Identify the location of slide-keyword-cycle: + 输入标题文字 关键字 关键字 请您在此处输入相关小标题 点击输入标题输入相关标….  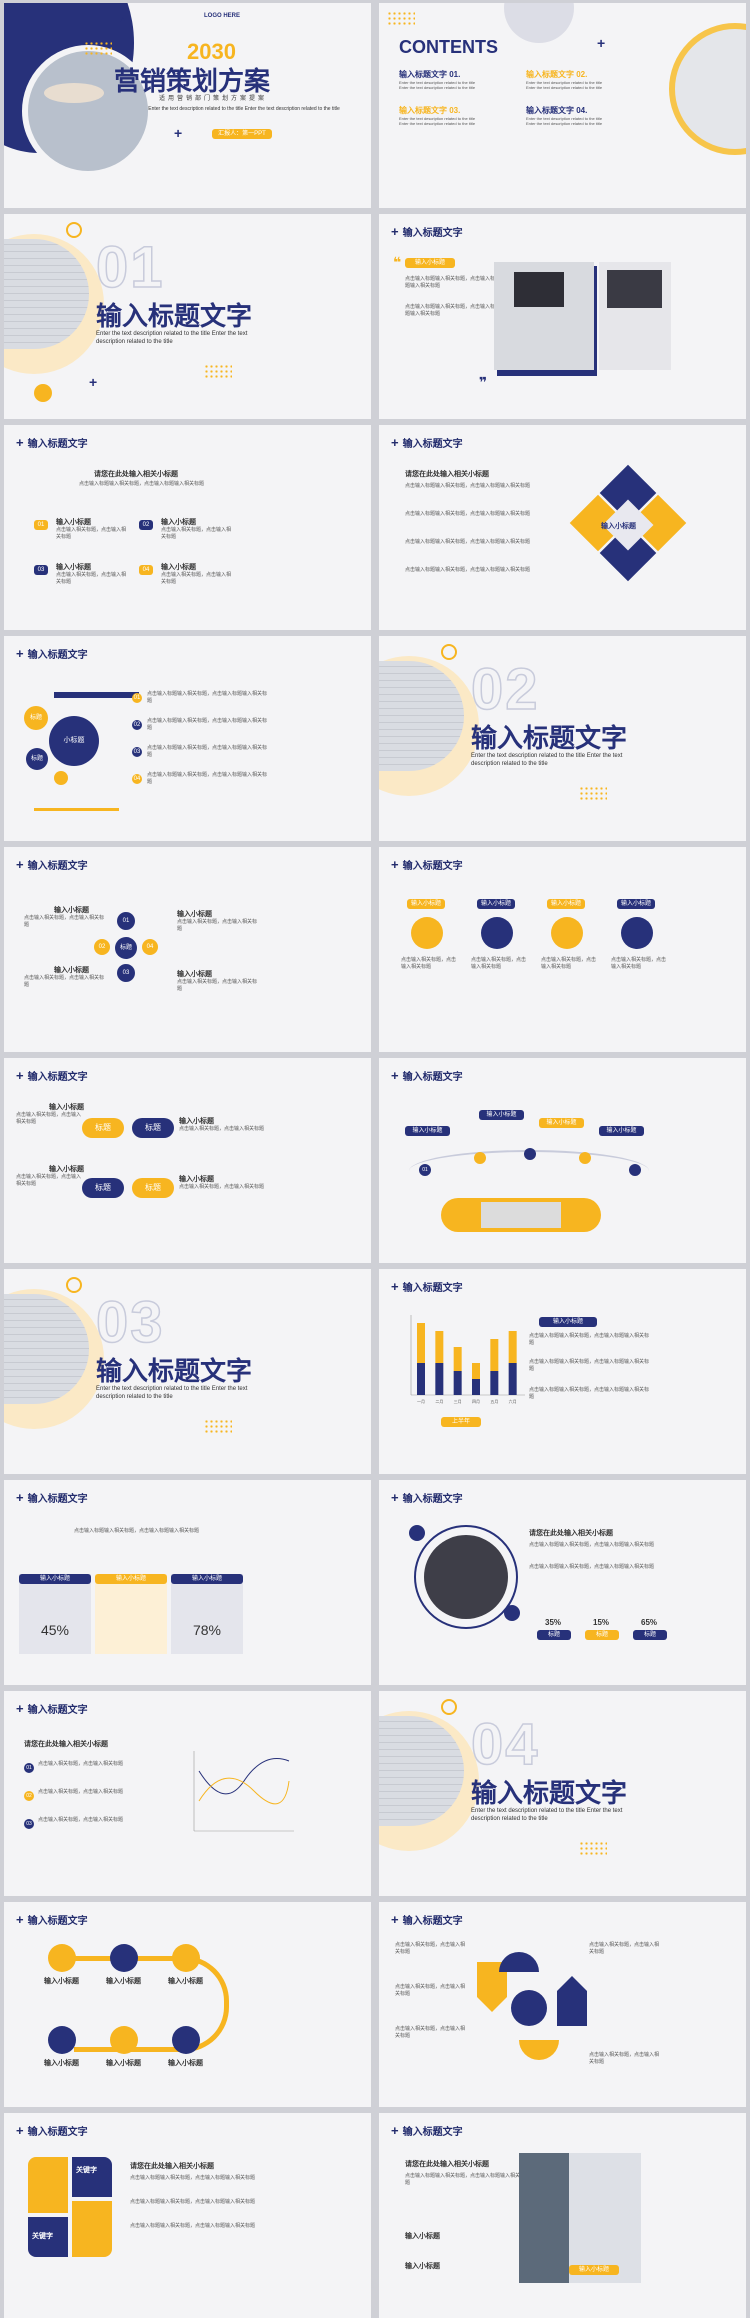
(187, 2215).